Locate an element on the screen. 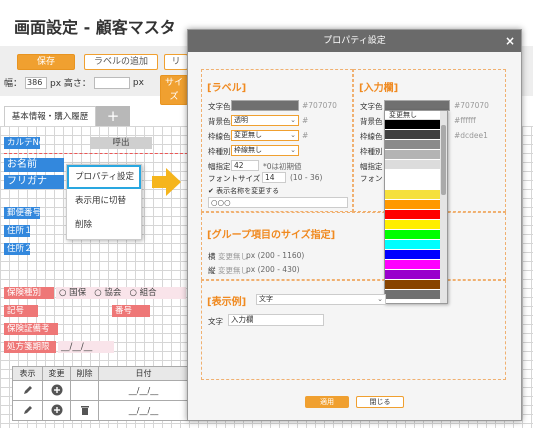 The height and width of the screenshot is (428, 533). width-input: 386 is located at coordinates (36, 82).